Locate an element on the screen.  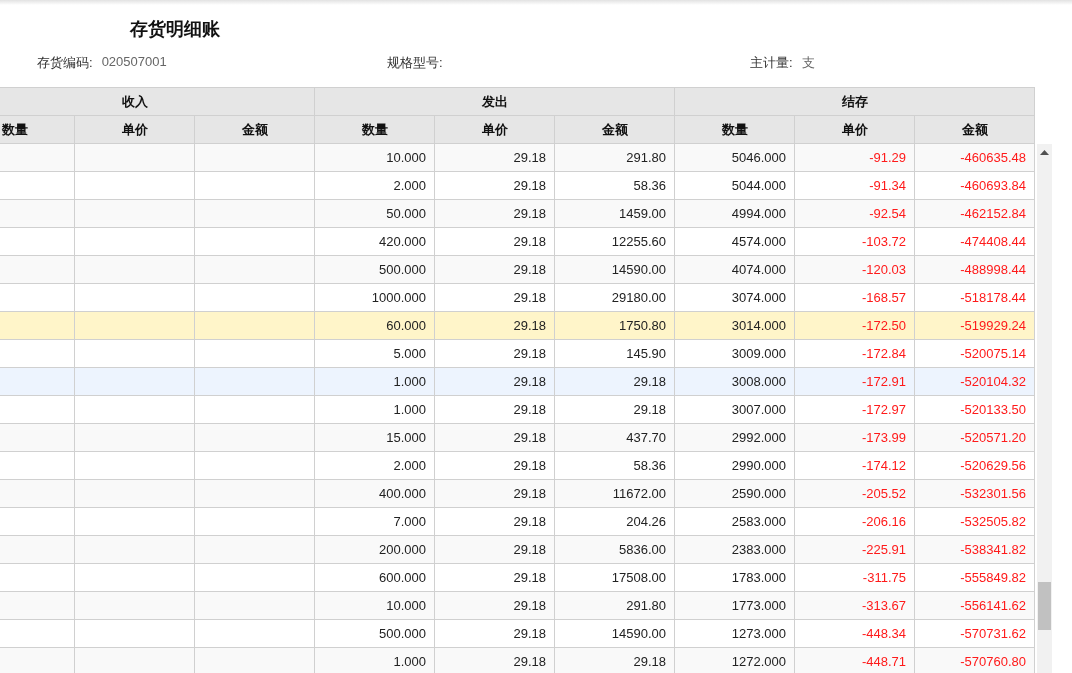
table-row: 2.000 29.18 58.36 2990.000 -174.12 -520629.56 is located at coordinates (517, 465).